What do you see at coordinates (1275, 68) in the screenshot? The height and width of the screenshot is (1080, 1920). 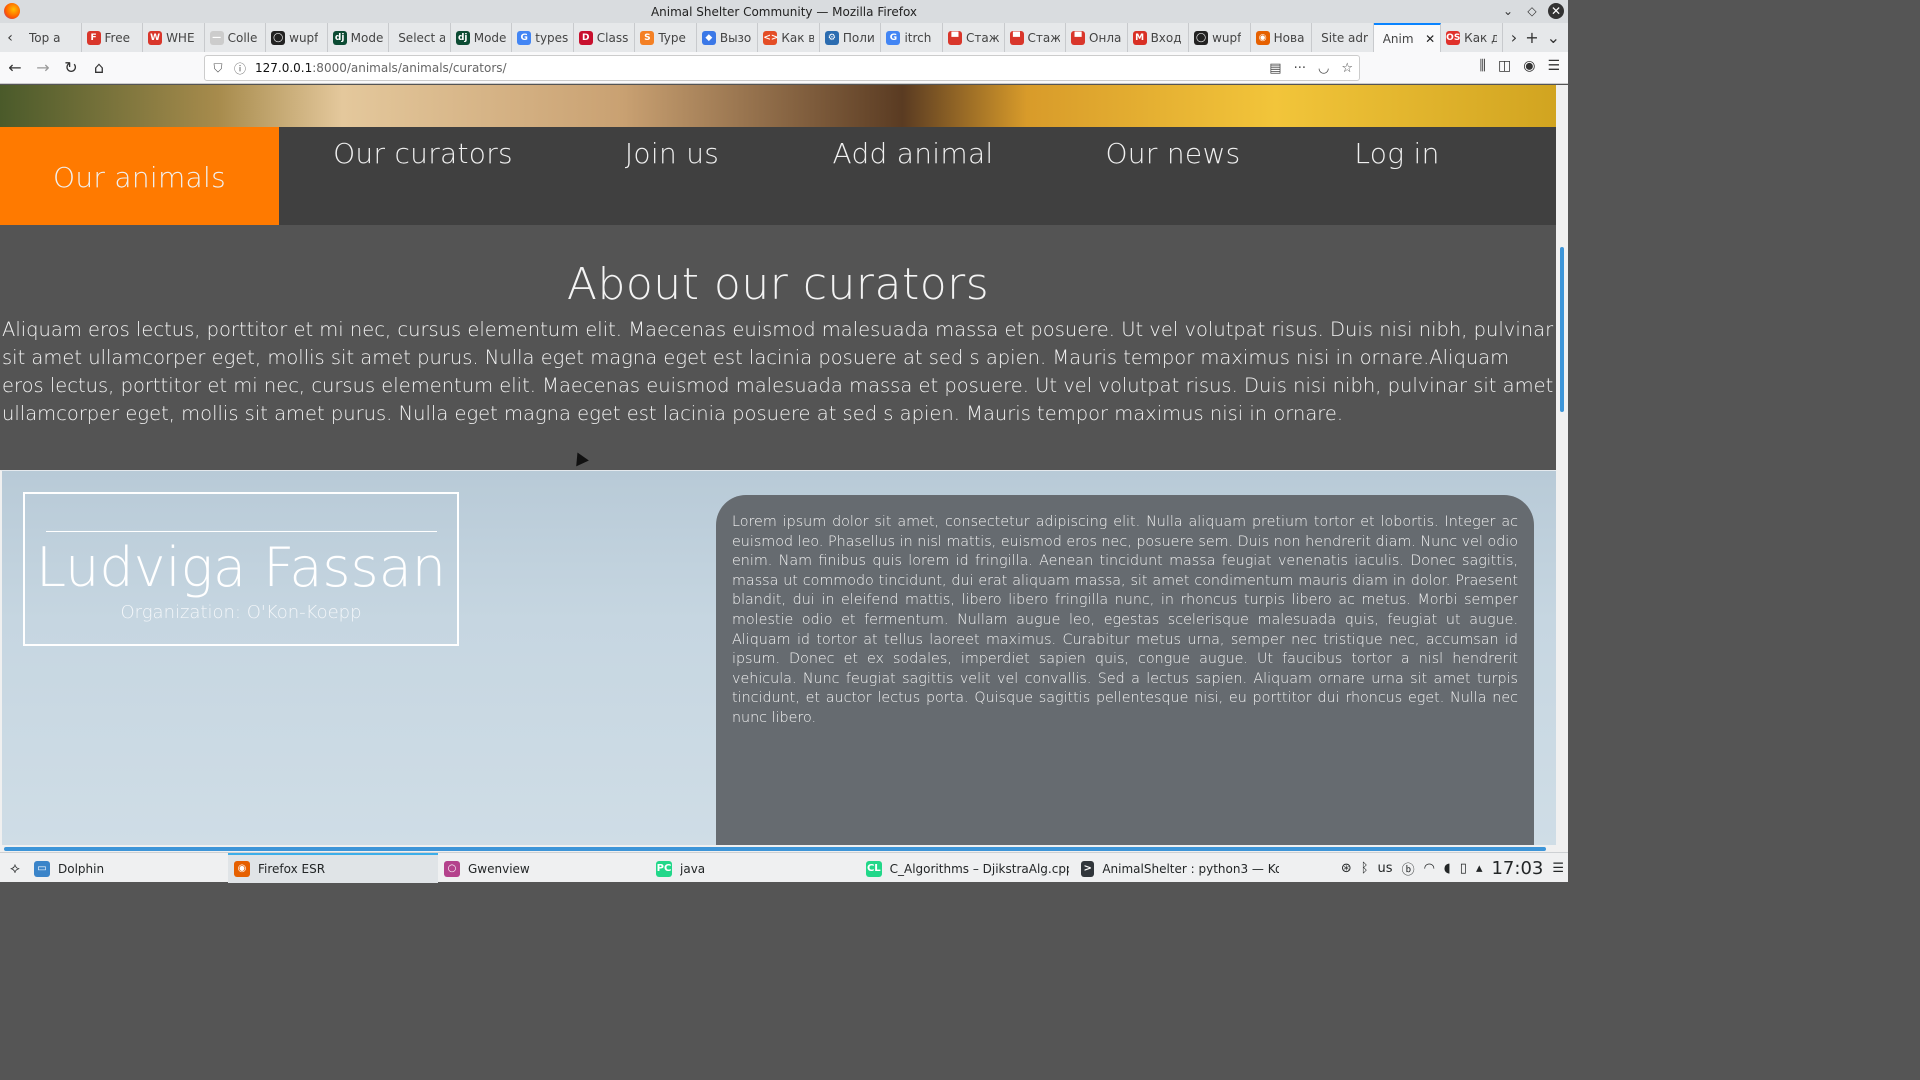 I see `reader-view-icon: ▤` at bounding box center [1275, 68].